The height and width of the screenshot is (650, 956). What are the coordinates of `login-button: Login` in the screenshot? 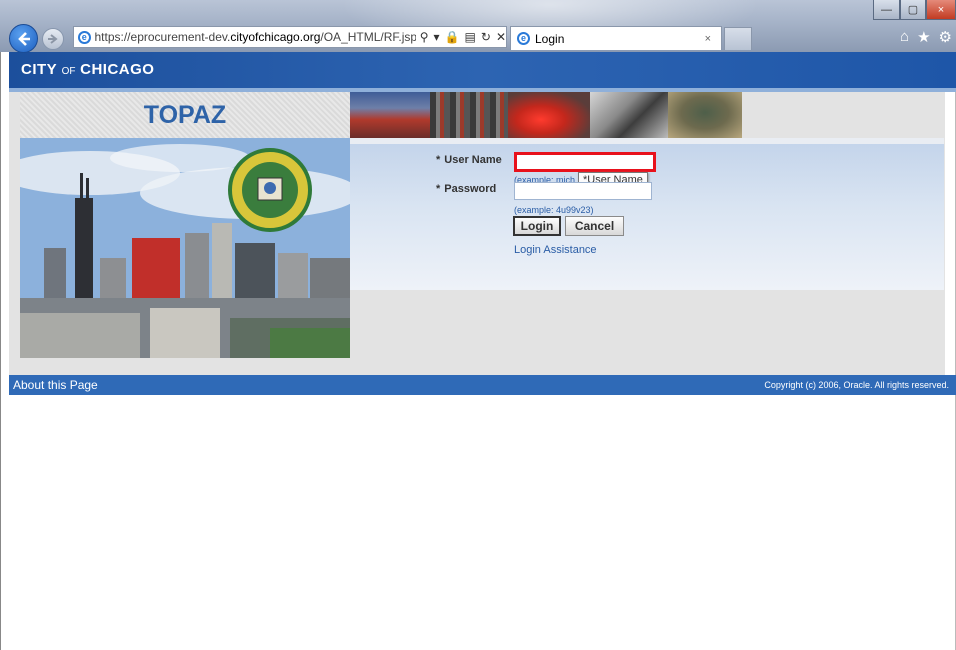 It's located at (537, 226).